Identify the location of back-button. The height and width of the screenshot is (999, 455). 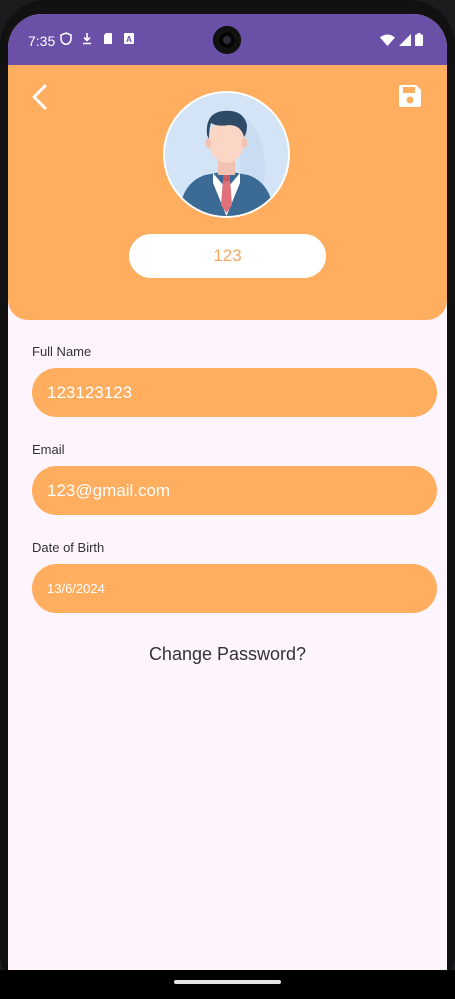
(40, 97).